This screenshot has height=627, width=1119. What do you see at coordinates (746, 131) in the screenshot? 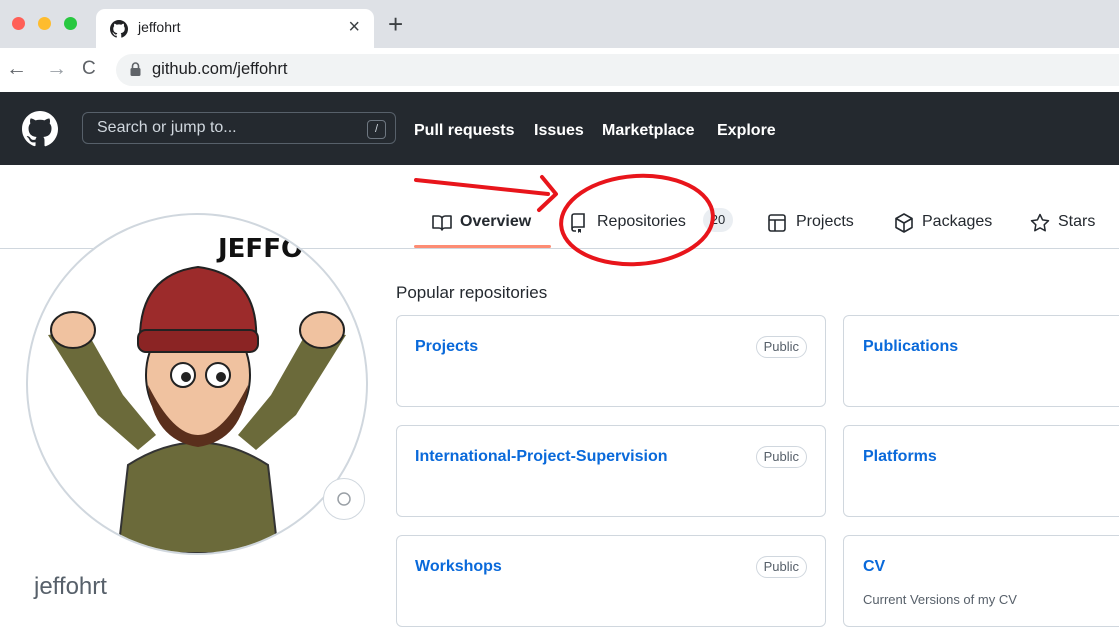
I see `nav-explore: Explore` at bounding box center [746, 131].